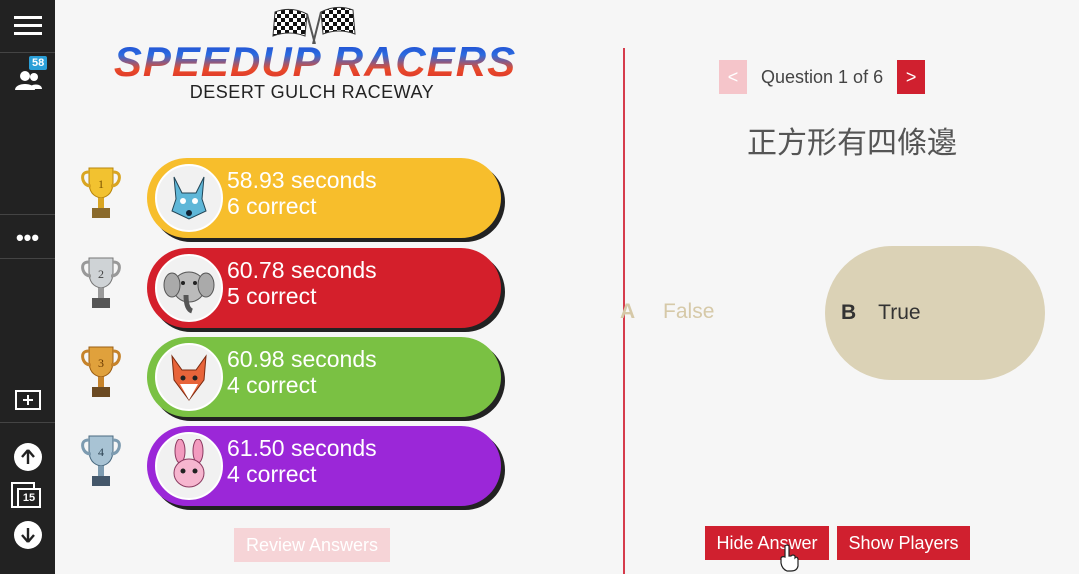 This screenshot has height=574, width=1079. What do you see at coordinates (27, 237) in the screenshot?
I see `more-icon: •••` at bounding box center [27, 237].